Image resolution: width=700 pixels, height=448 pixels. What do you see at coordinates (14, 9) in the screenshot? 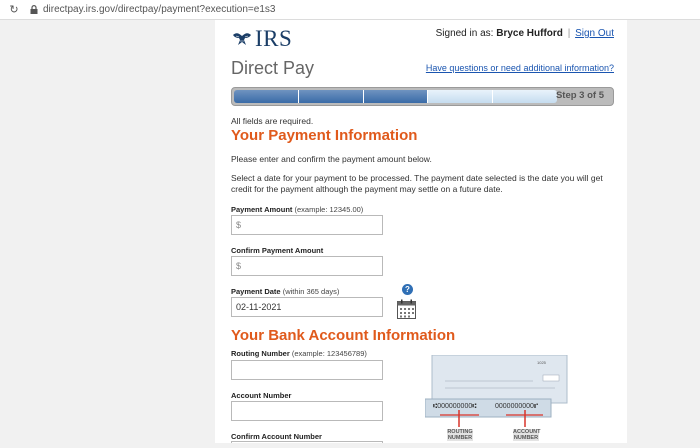
I see `reload-icon: ↻` at bounding box center [14, 9].